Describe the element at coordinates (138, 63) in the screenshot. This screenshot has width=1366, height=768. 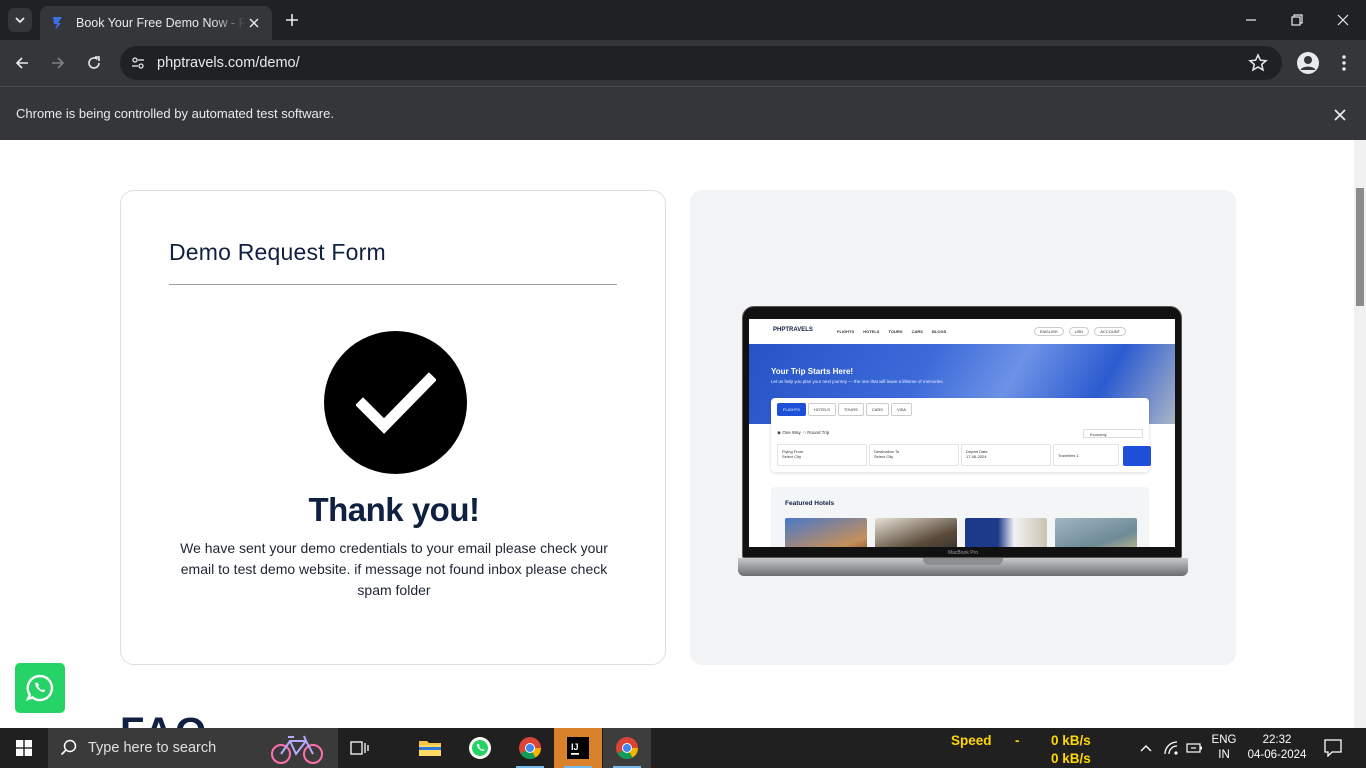
I see `site-info-icon` at that location.